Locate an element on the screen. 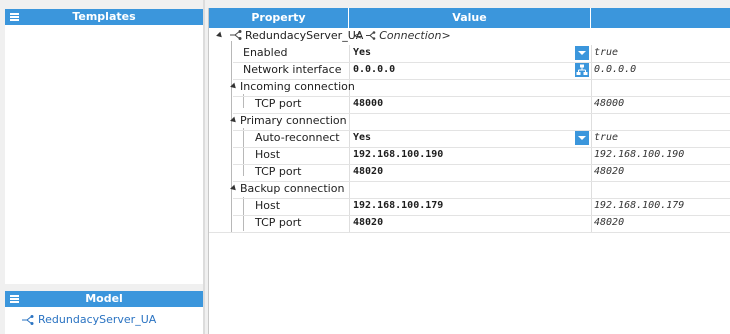 This screenshot has height=334, width=730. group-row-incoming: Incoming connection is located at coordinates (469, 87).